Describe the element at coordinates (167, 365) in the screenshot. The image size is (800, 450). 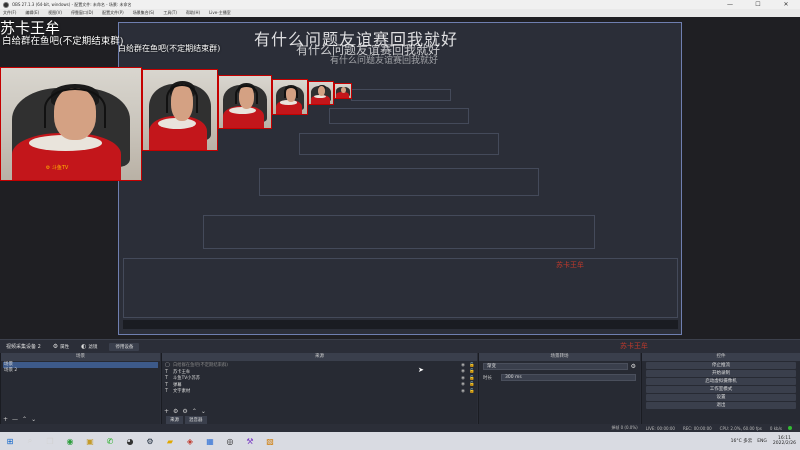
I see `source-type-icon: ▢` at that location.